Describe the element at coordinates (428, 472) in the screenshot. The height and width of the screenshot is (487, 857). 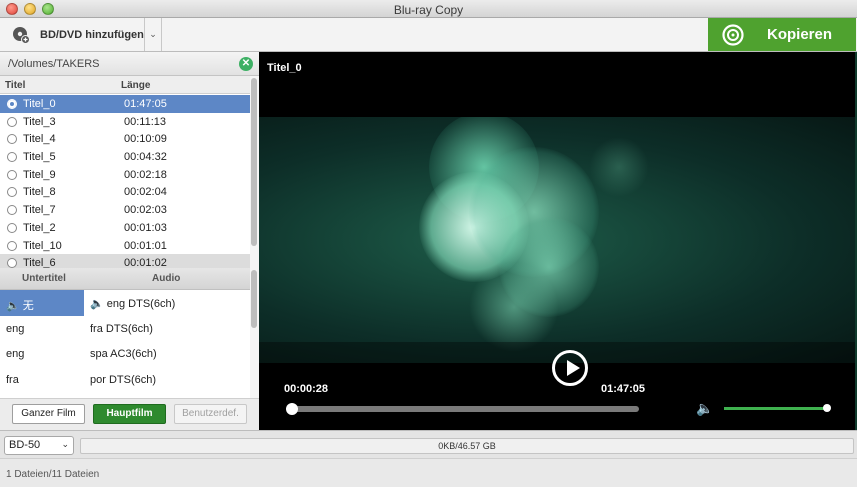
I see `footer: 1 Dateien/11 Dateien` at that location.